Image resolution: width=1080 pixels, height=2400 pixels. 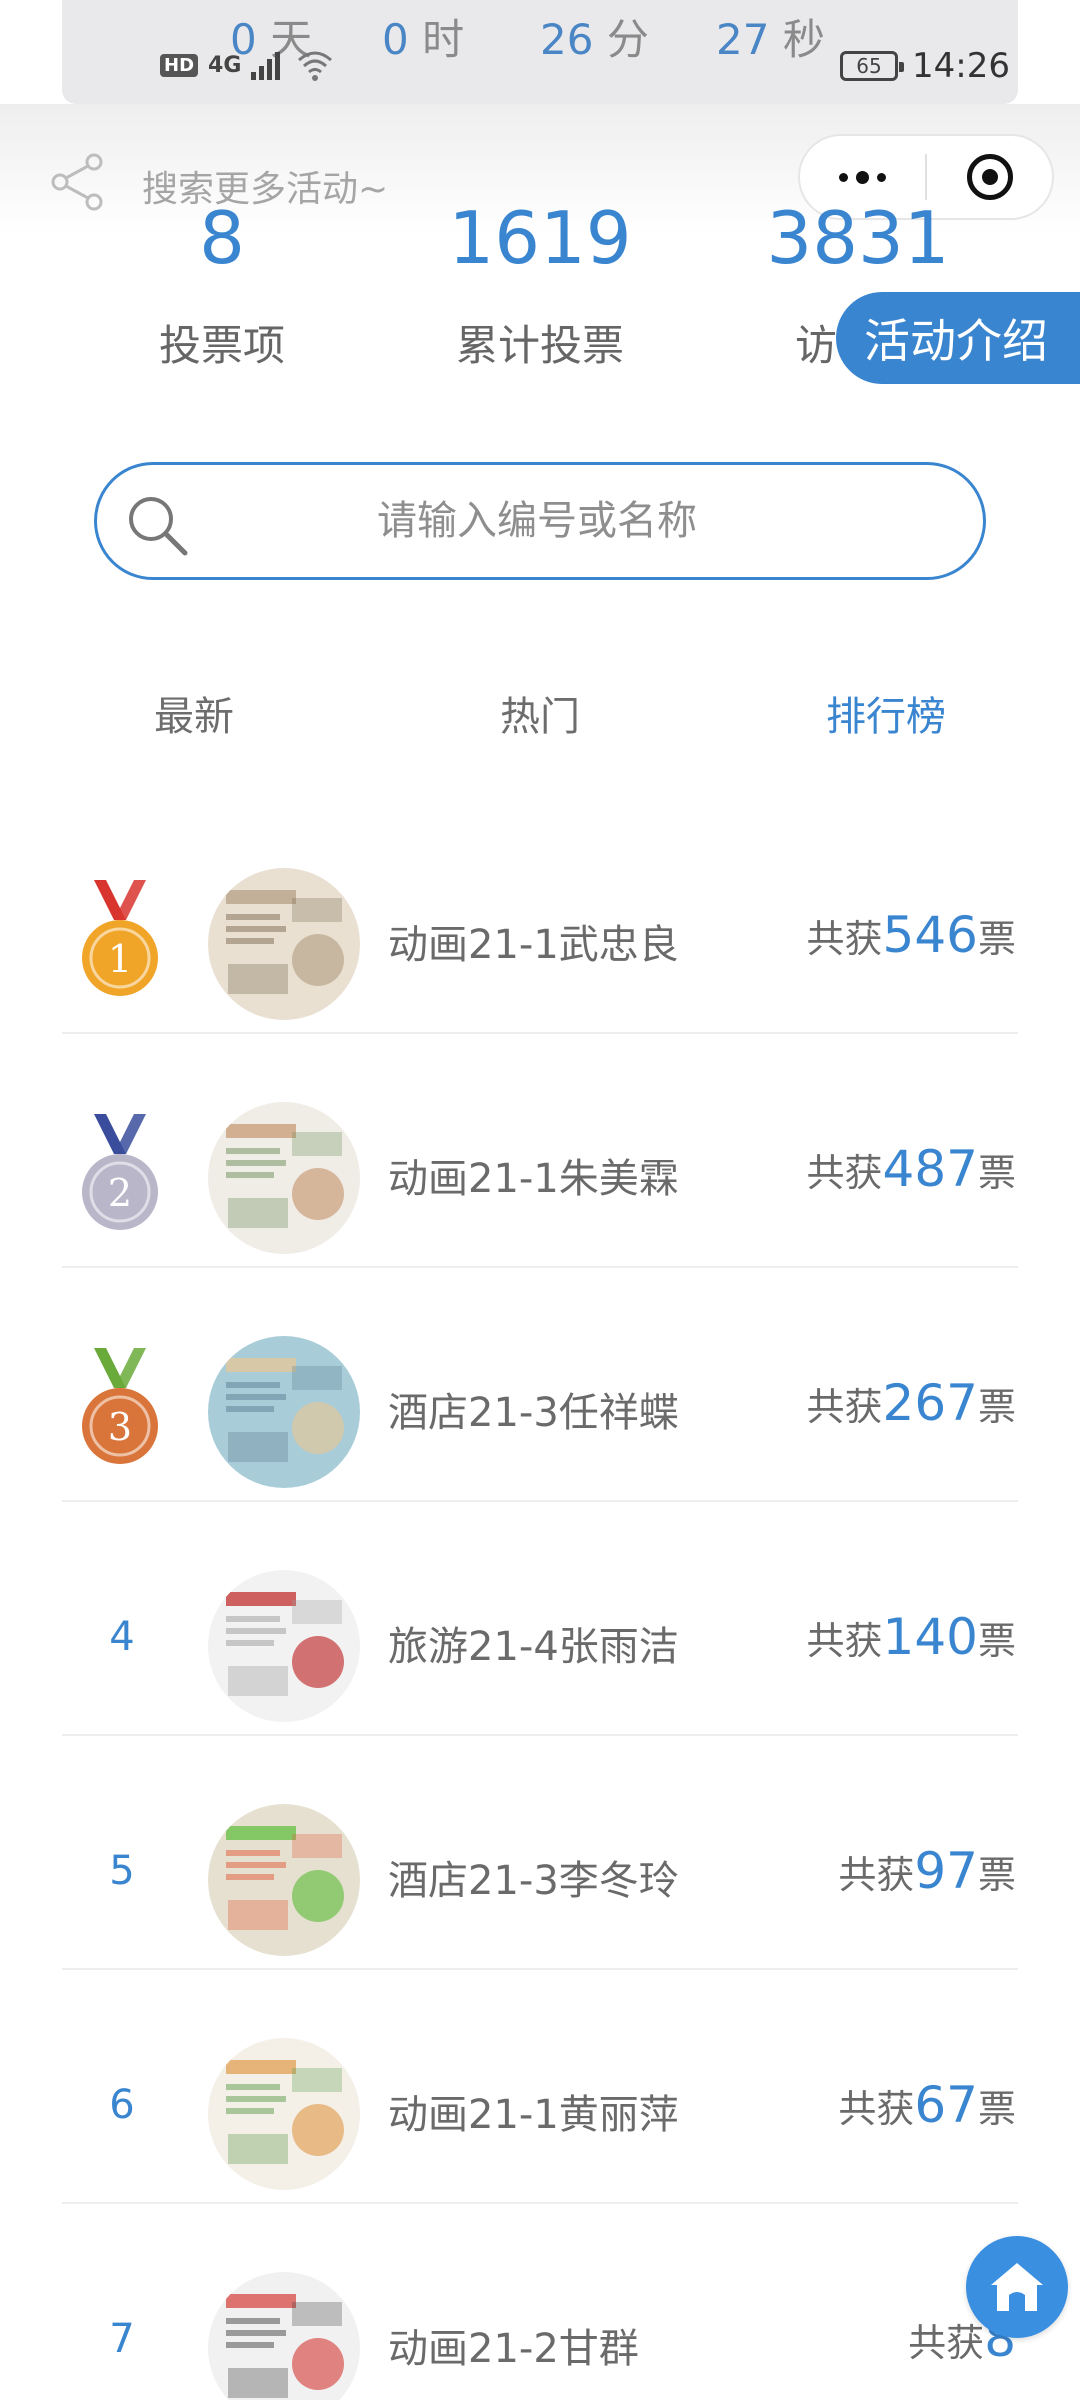 What do you see at coordinates (179, 65) in the screenshot?
I see `hd-icon: HD` at bounding box center [179, 65].